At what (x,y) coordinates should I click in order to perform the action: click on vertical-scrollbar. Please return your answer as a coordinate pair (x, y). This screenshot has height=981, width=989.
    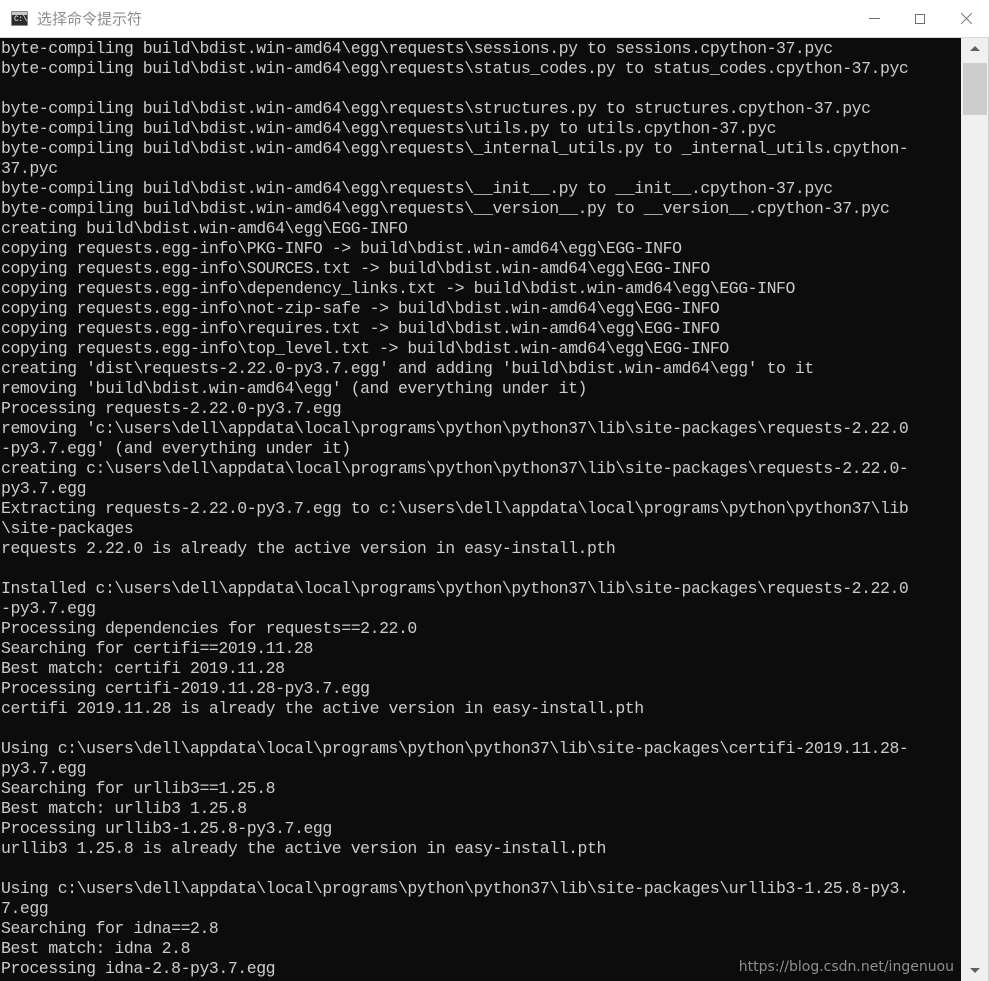
    Looking at the image, I should click on (974, 509).